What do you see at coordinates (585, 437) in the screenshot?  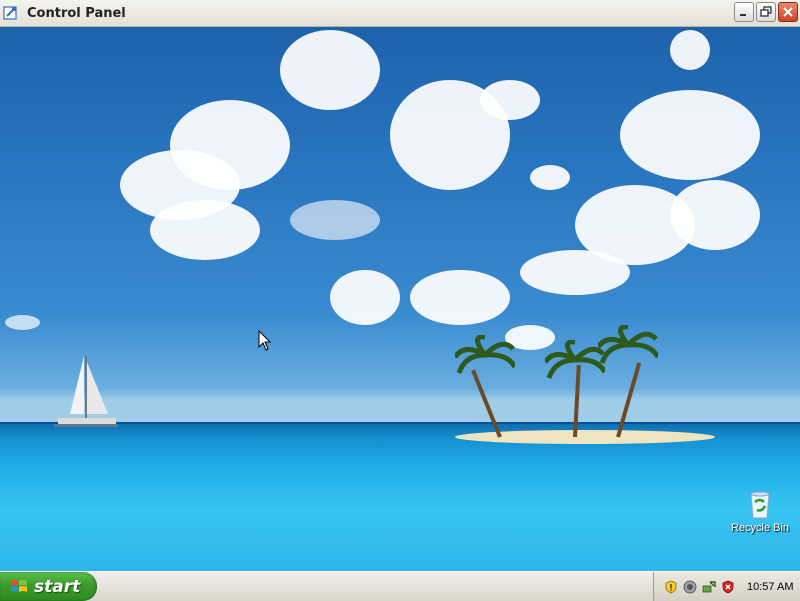 I see `island` at bounding box center [585, 437].